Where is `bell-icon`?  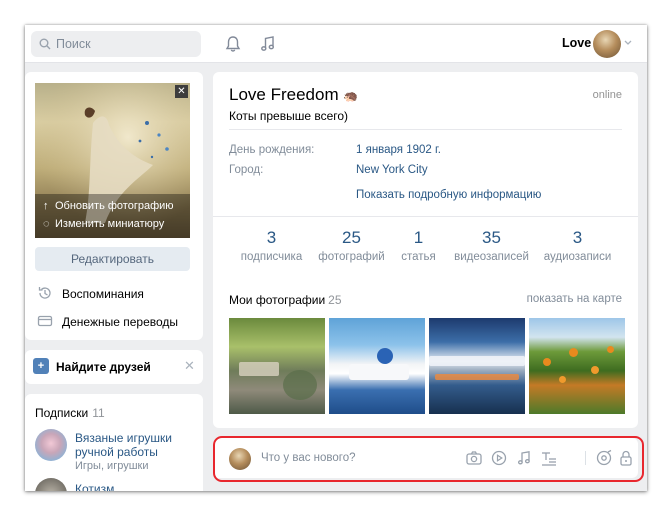
bell-icon is located at coordinates (233, 44).